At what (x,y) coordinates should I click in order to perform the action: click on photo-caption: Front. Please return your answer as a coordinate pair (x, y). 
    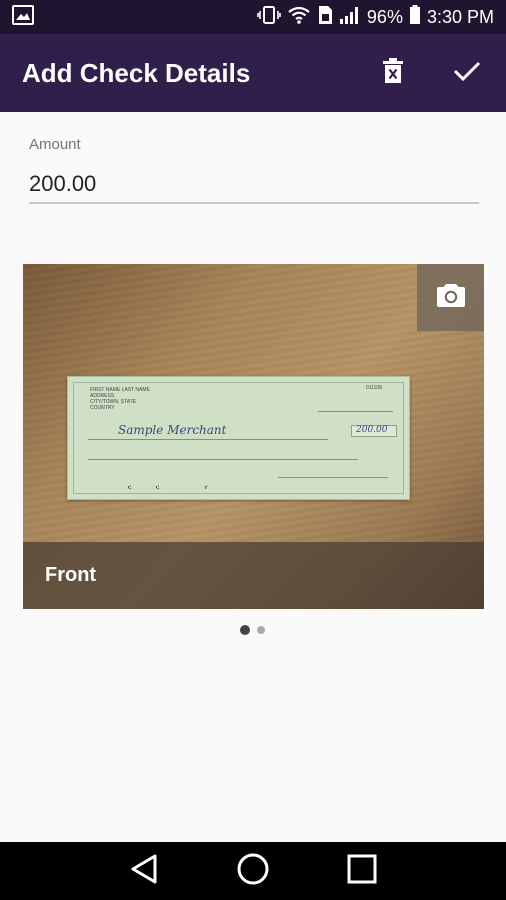
    Looking at the image, I should click on (71, 575).